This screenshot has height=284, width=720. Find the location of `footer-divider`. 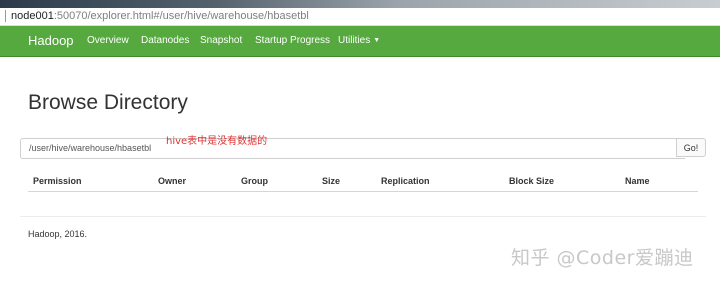

footer-divider is located at coordinates (363, 216).